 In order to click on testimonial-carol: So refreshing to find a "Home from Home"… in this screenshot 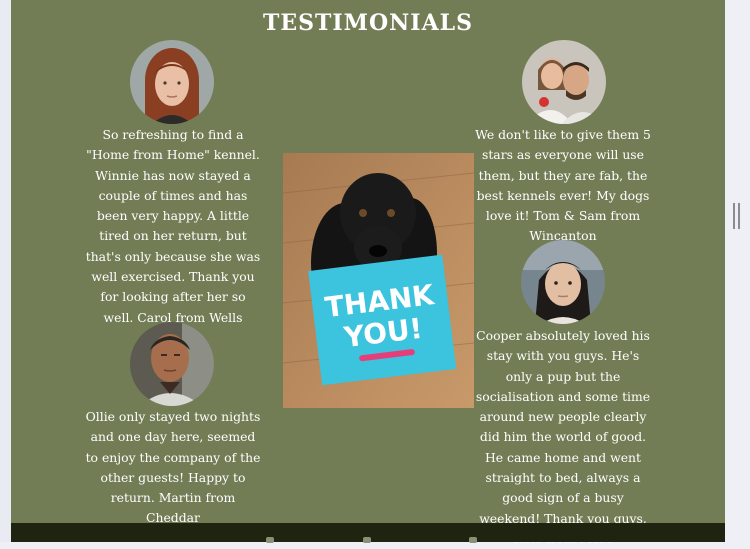, I will do `click(173, 226)`.